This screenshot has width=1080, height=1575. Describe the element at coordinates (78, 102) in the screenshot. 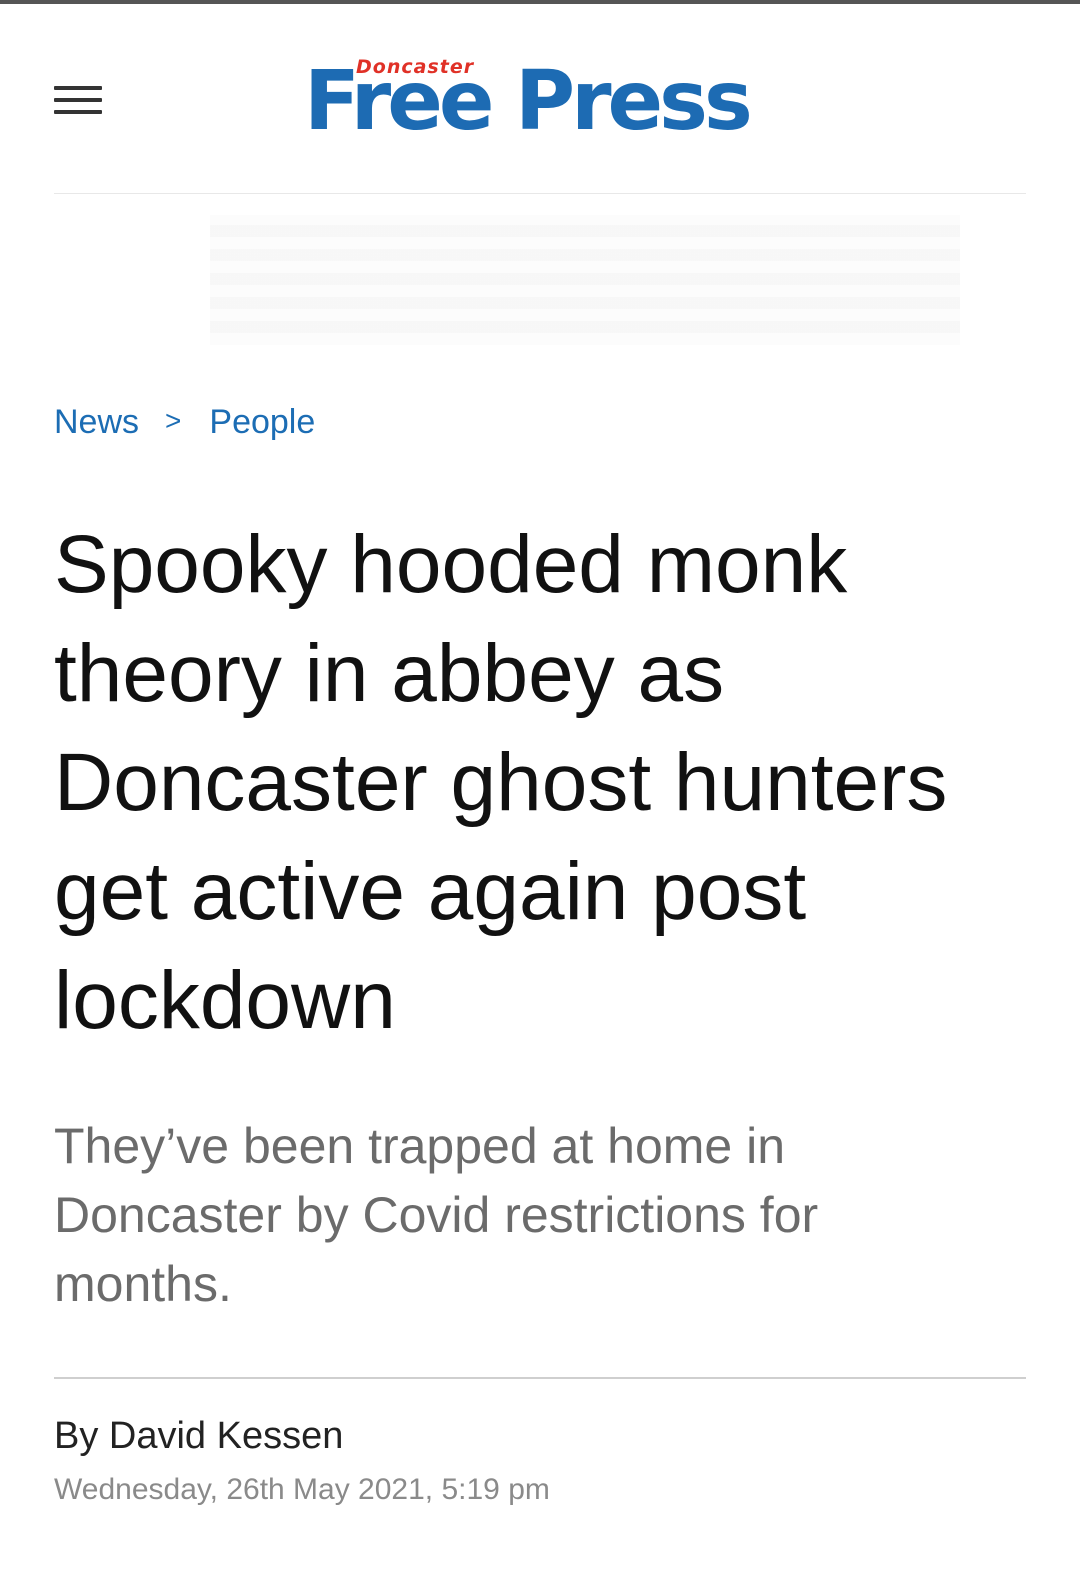

I see `hamburger-menu-icon` at that location.